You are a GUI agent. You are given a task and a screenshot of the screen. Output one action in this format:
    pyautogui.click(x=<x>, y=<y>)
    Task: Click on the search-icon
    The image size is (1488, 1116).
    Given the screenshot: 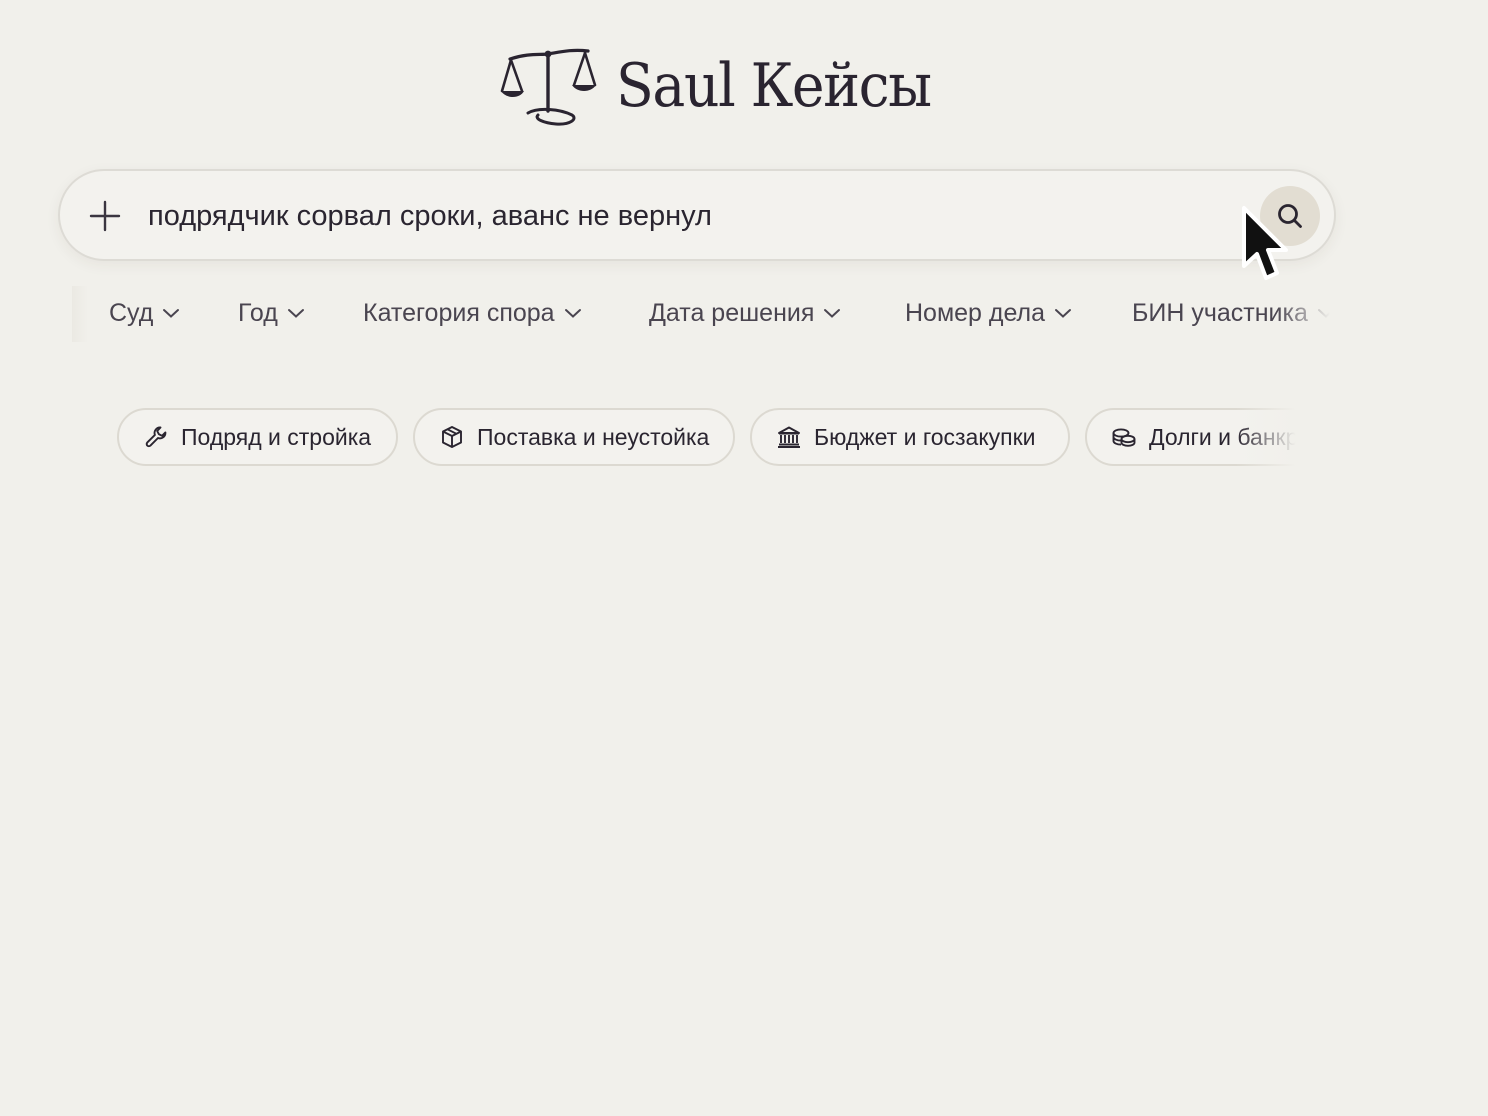 What is the action you would take?
    pyautogui.click(x=1290, y=216)
    